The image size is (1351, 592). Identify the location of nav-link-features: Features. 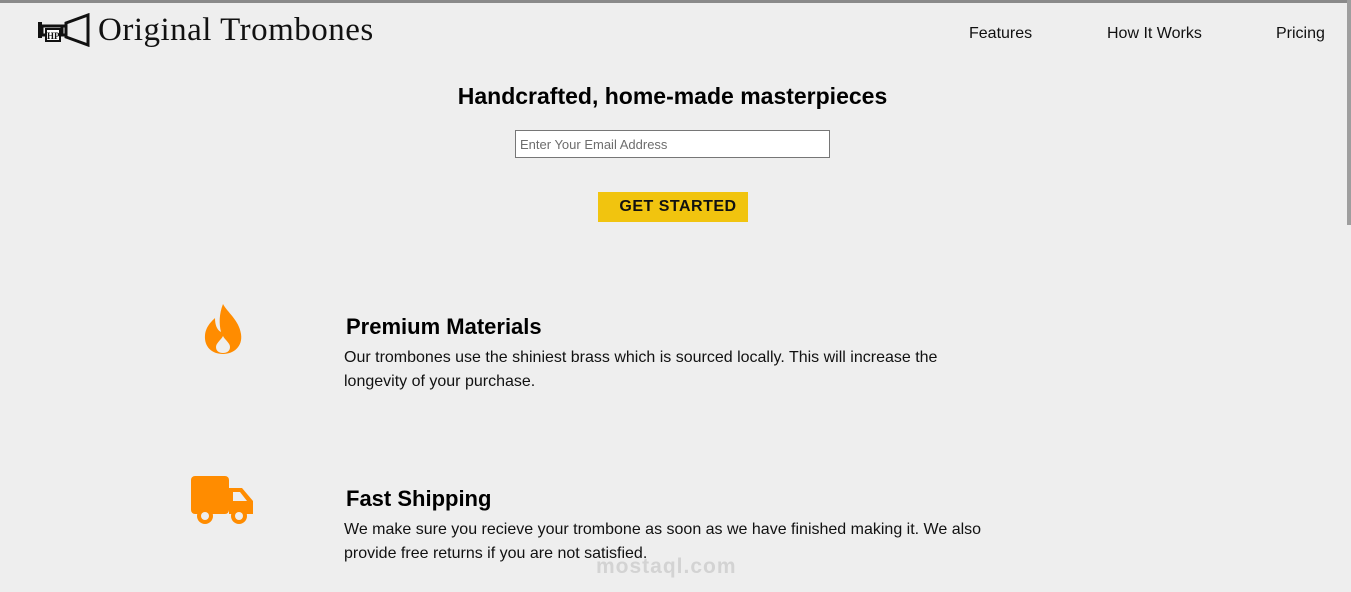
(1000, 34).